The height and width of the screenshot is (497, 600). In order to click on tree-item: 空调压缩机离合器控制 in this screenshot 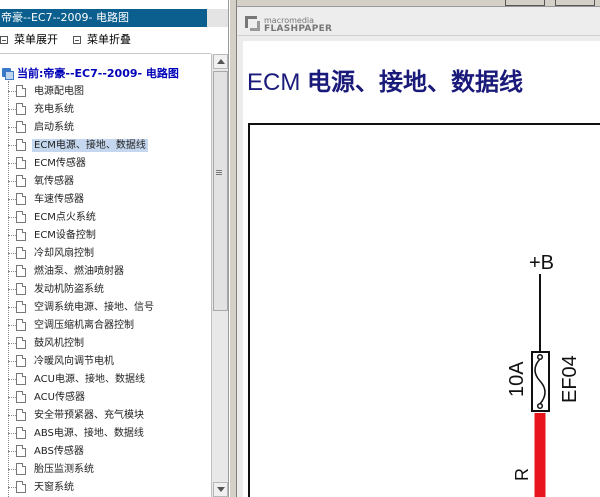, I will do `click(72, 325)`.